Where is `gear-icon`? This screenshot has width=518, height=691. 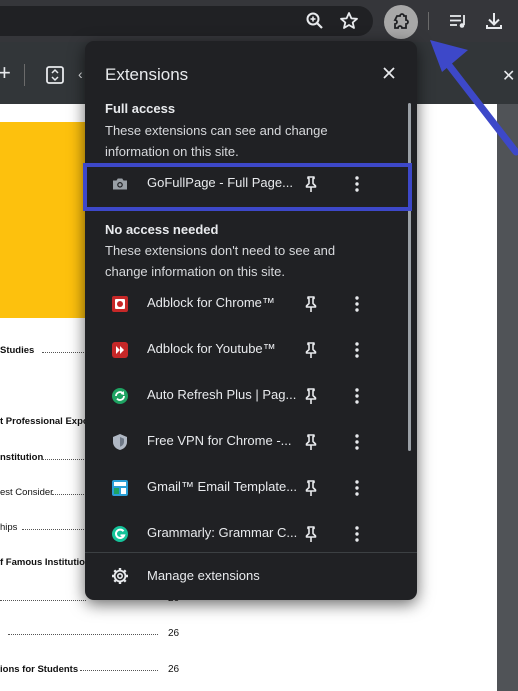 gear-icon is located at coordinates (120, 576).